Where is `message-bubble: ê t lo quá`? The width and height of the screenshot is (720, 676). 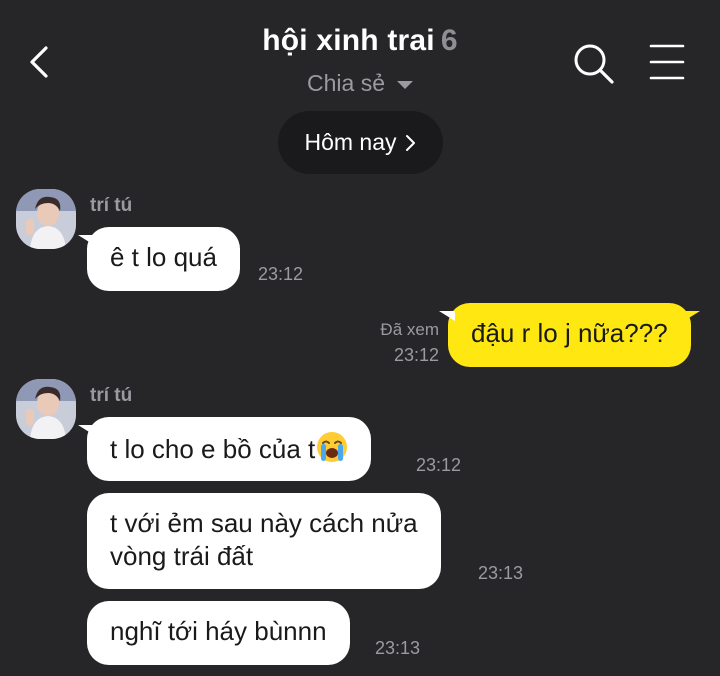
message-bubble: ê t lo quá is located at coordinates (159, 259).